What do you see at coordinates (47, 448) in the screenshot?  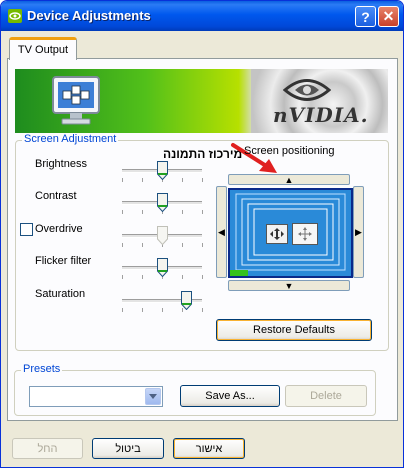 I see `apply-button: החל` at bounding box center [47, 448].